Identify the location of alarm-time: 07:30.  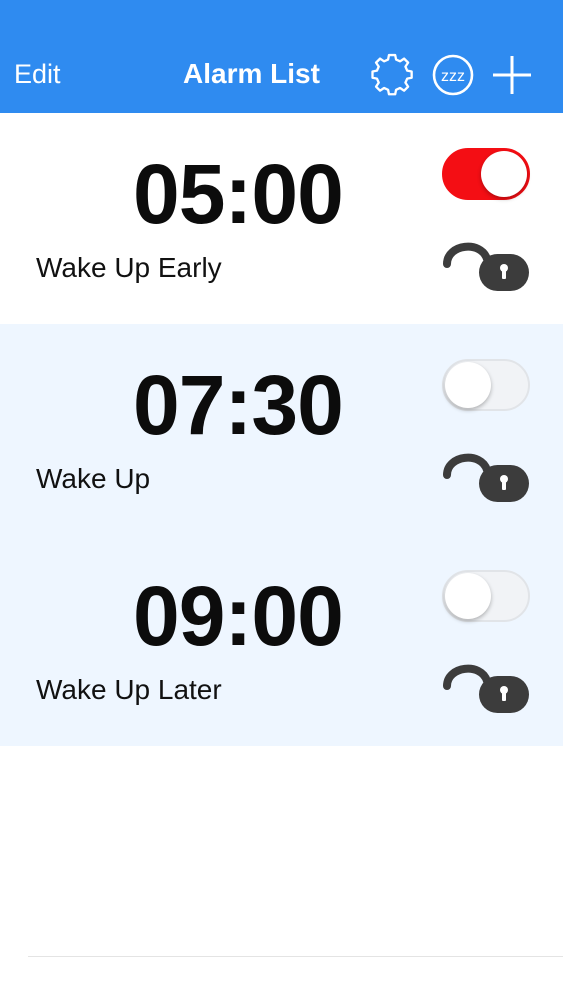
(238, 405).